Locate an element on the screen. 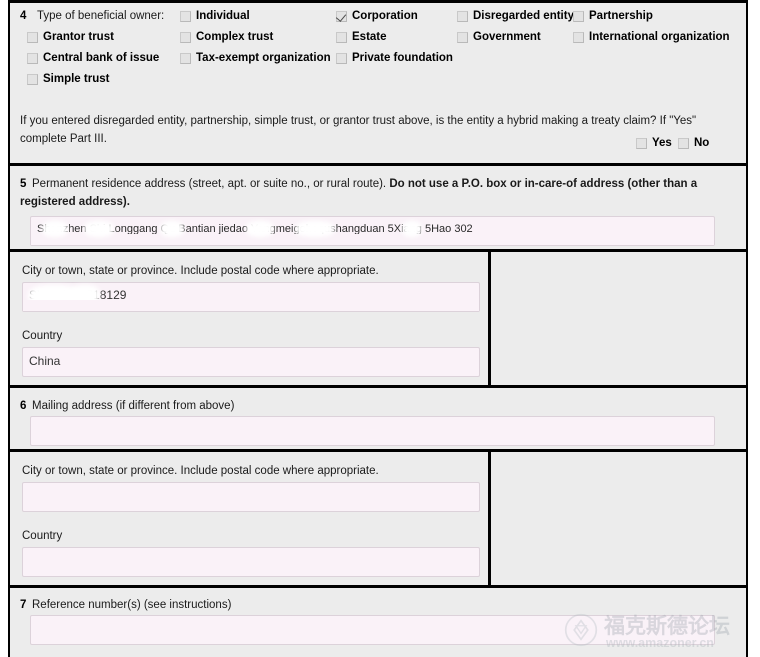 The height and width of the screenshot is (657, 760). checkbox-label-international-organization: International organization is located at coordinates (659, 37).